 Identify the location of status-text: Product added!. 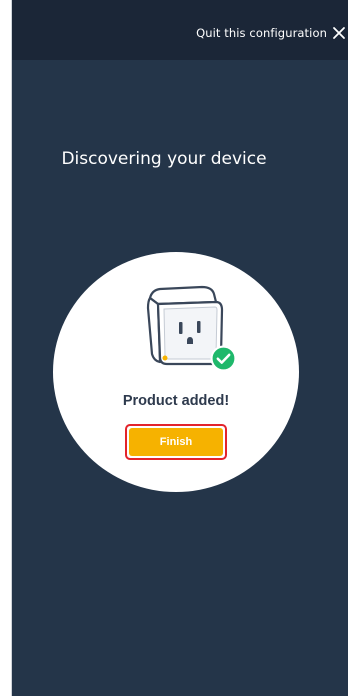
(176, 401).